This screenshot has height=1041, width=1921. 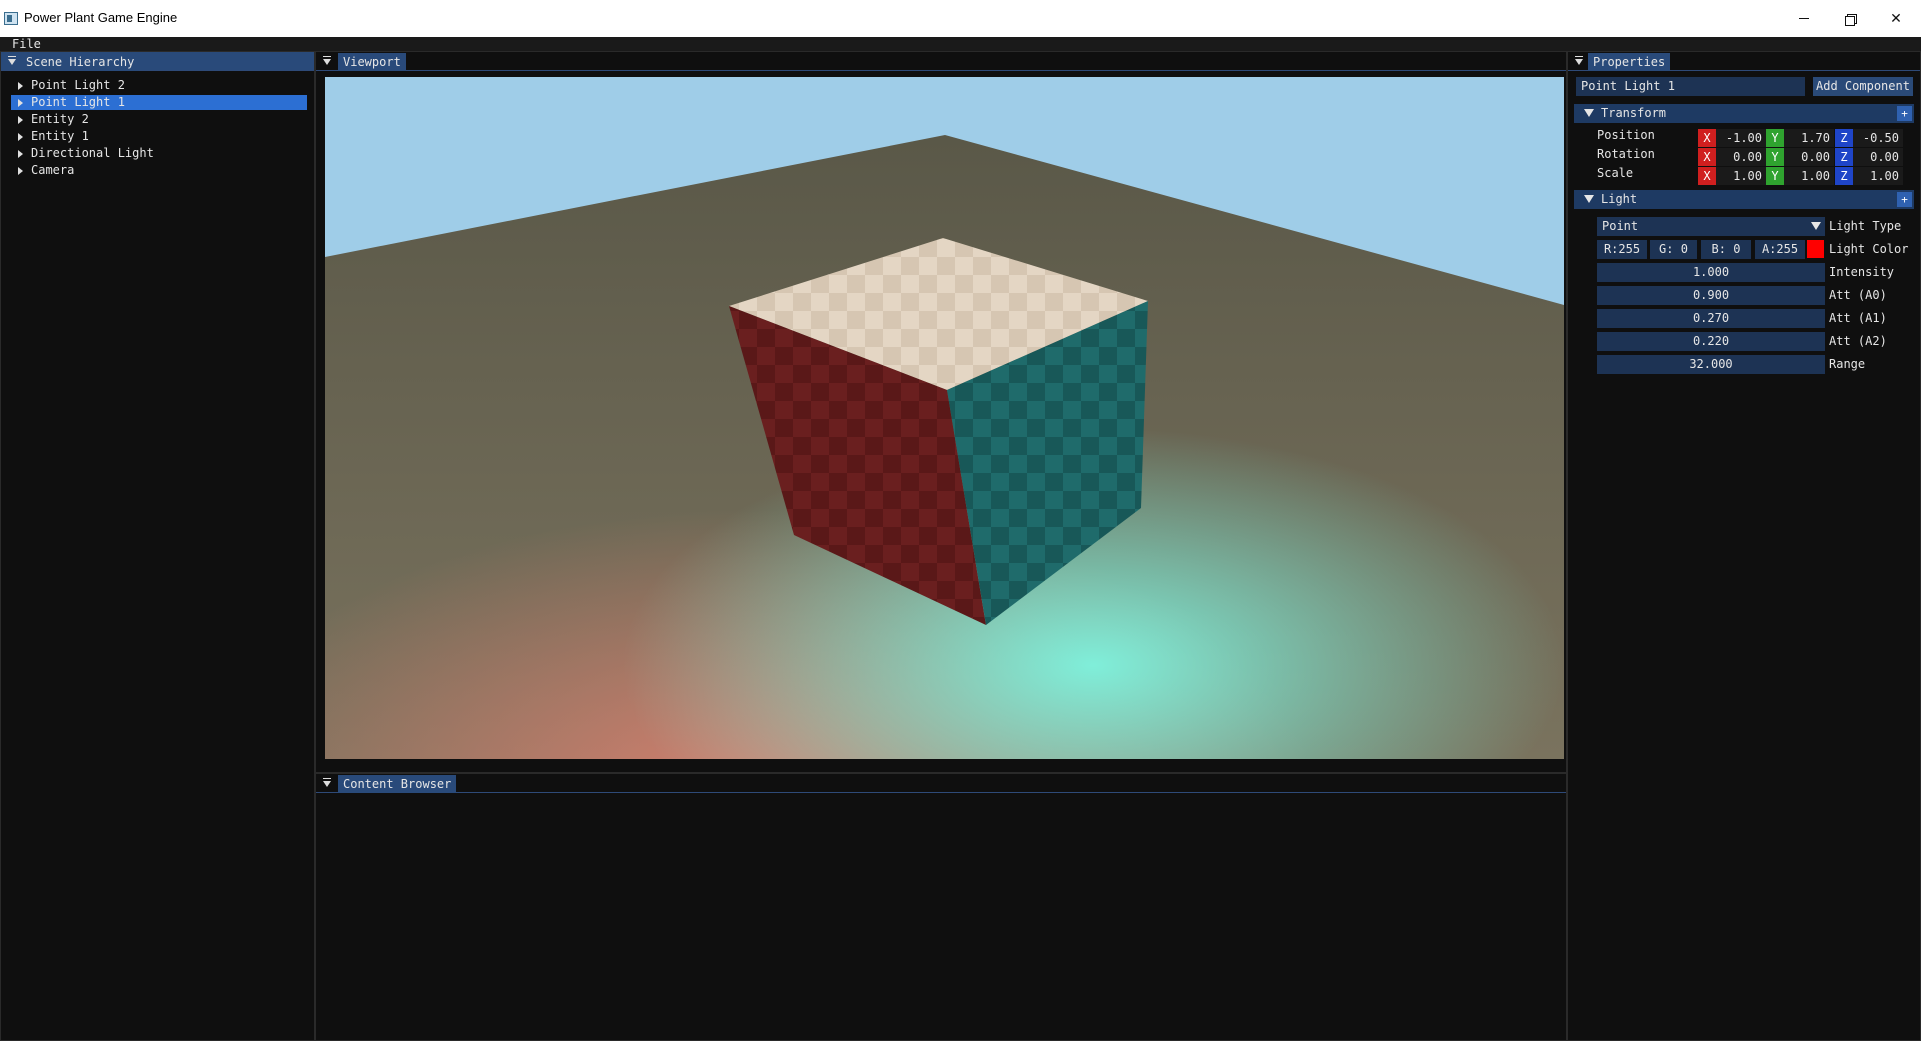 What do you see at coordinates (1711, 341) in the screenshot?
I see `att-a2-field: 0.220` at bounding box center [1711, 341].